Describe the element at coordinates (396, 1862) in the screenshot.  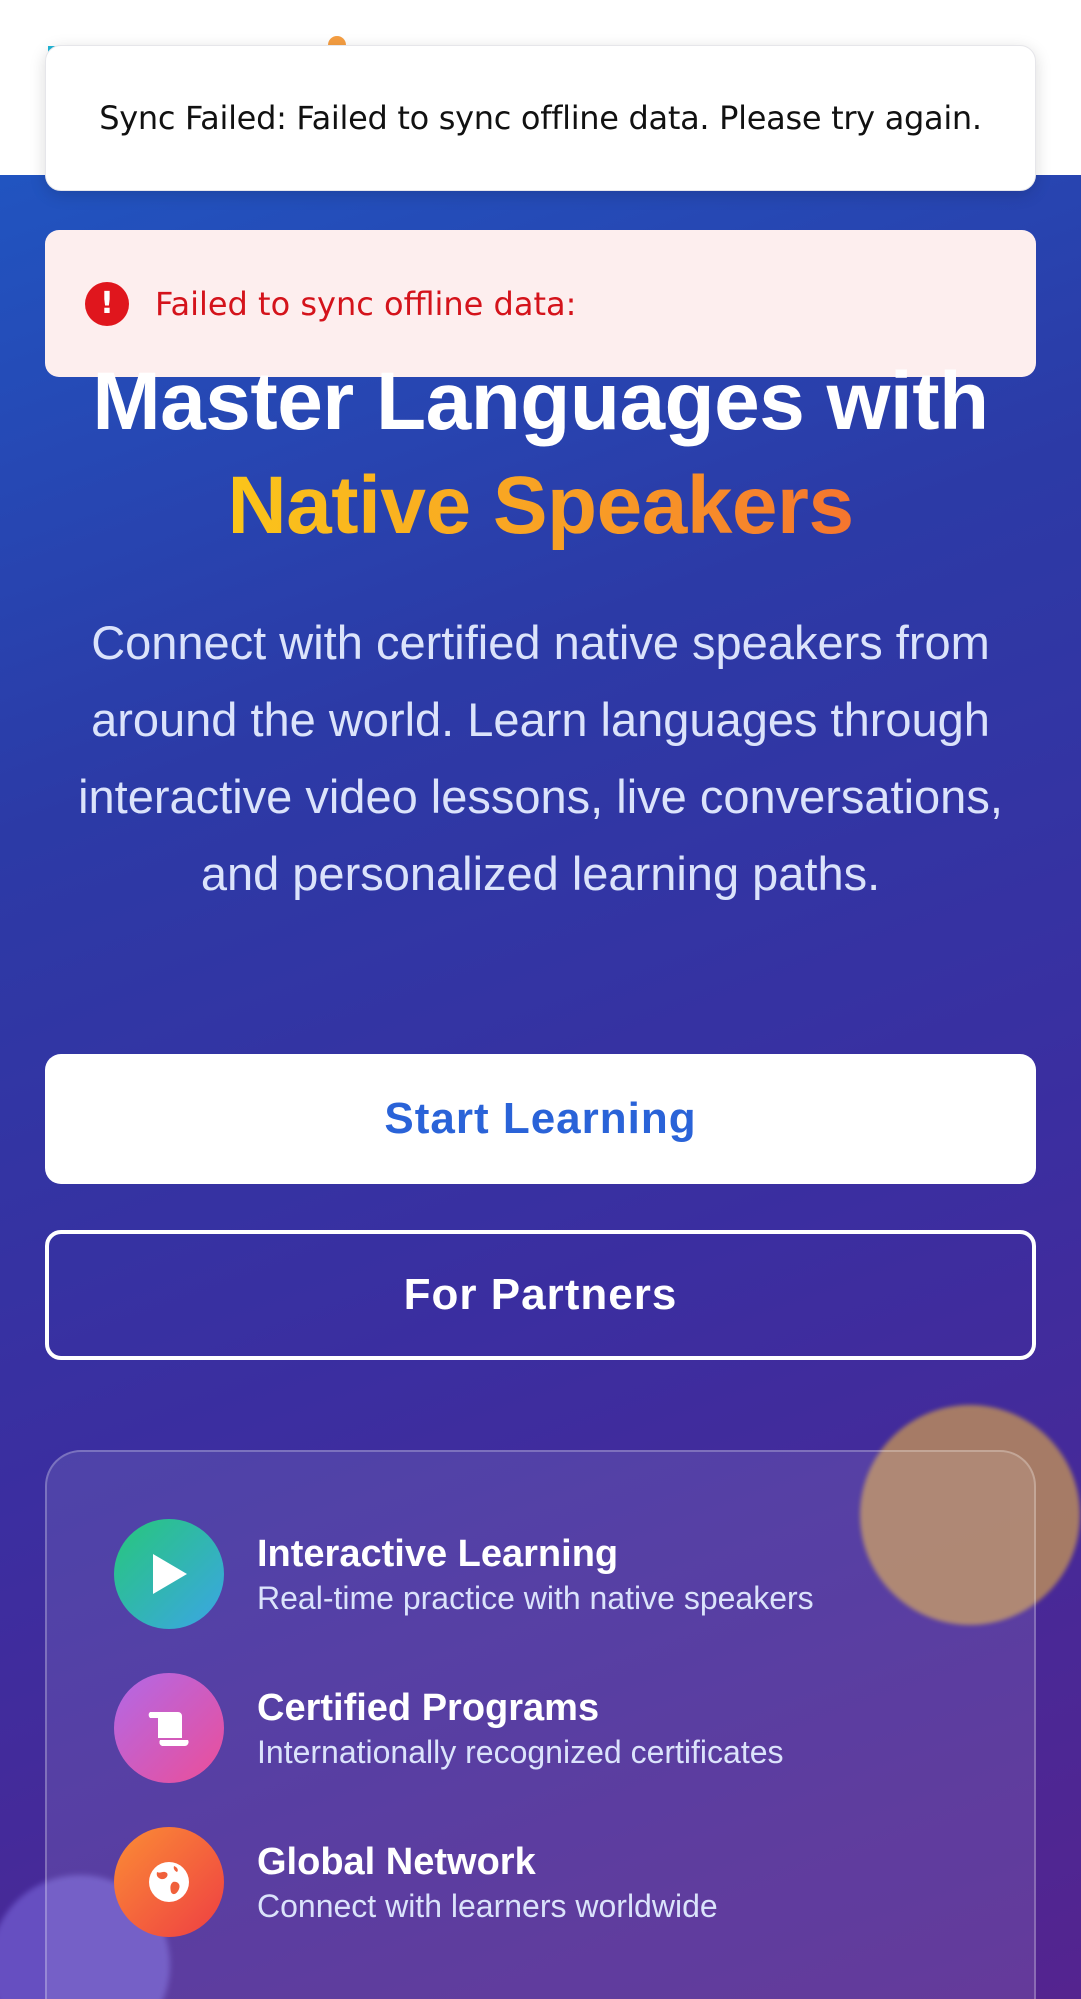
I see `feature-title: Global Network` at that location.